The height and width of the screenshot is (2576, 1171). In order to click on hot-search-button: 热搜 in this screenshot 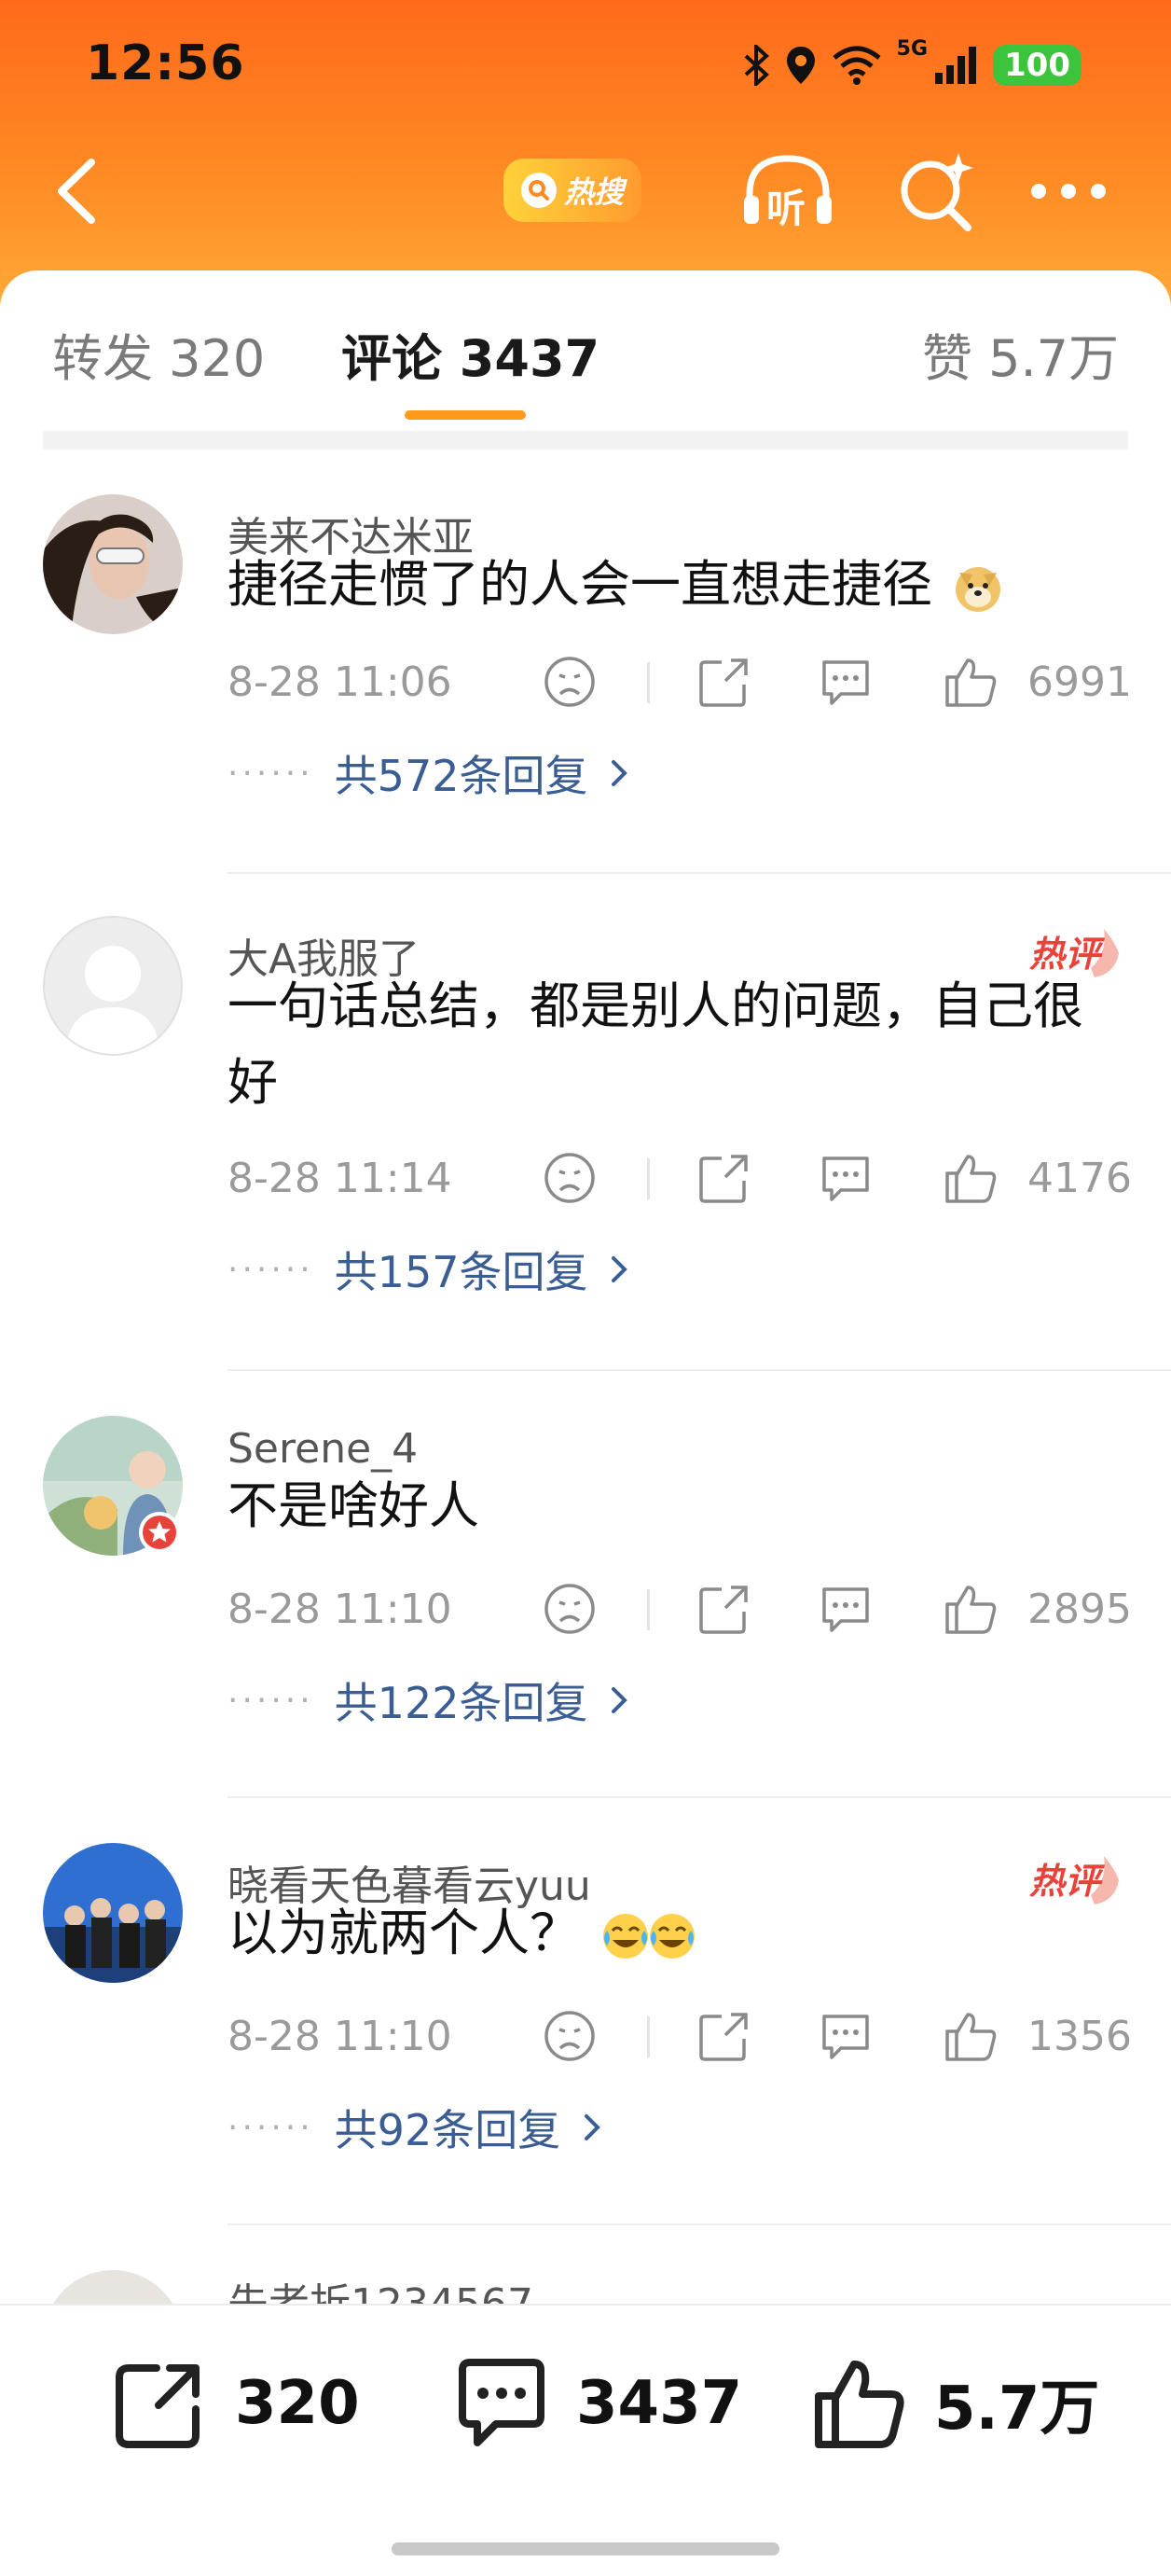, I will do `click(572, 190)`.